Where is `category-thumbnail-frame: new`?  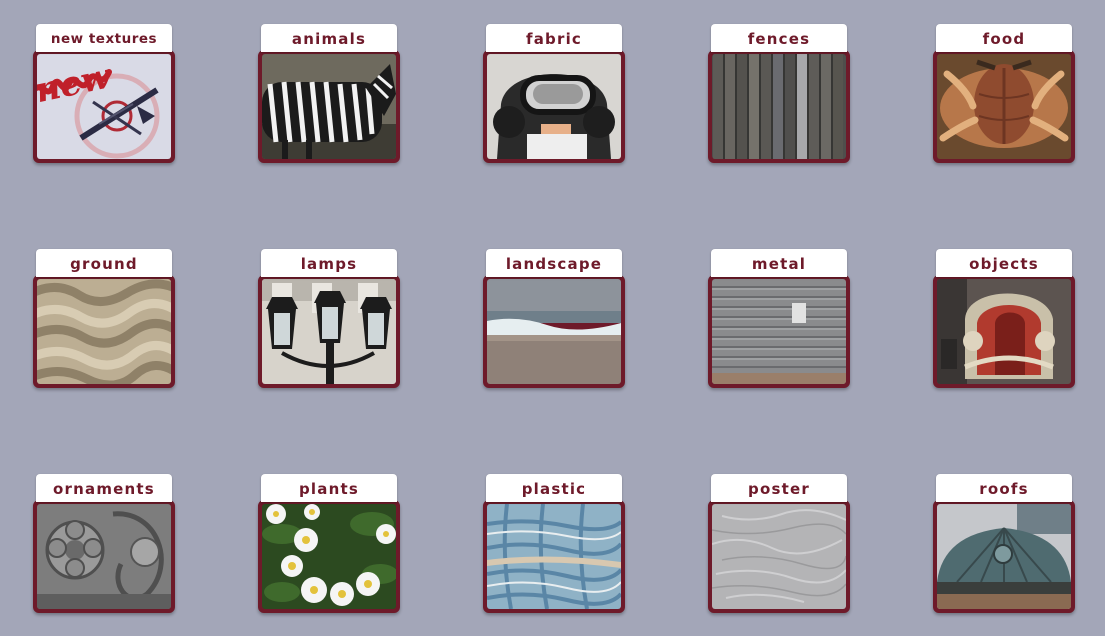
category-thumbnail-frame: new is located at coordinates (104, 106).